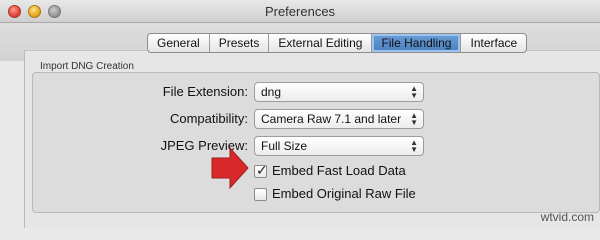 The width and height of the screenshot is (600, 240). I want to click on compatibility-label: Compatibility:, so click(208, 118).